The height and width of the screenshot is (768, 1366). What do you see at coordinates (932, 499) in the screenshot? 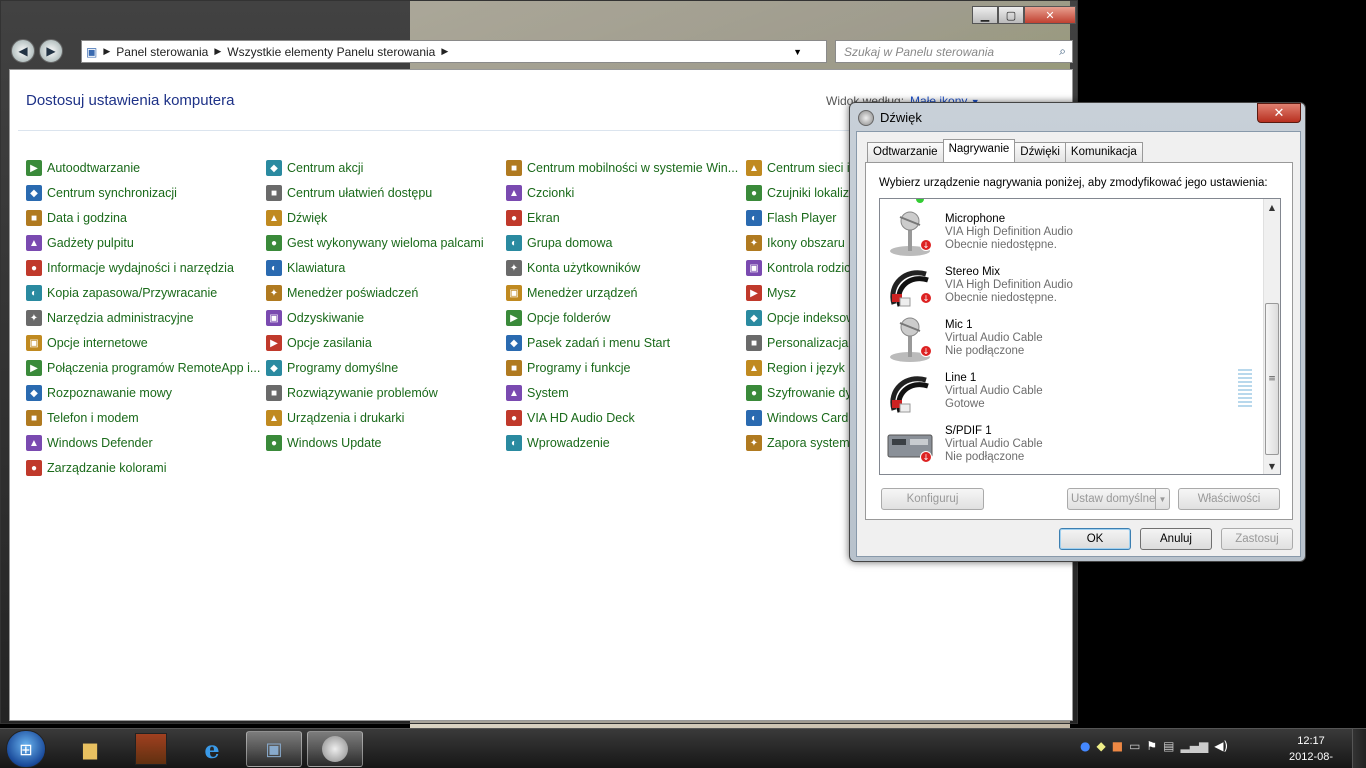
I see `configure-button: Konfiguruj` at bounding box center [932, 499].